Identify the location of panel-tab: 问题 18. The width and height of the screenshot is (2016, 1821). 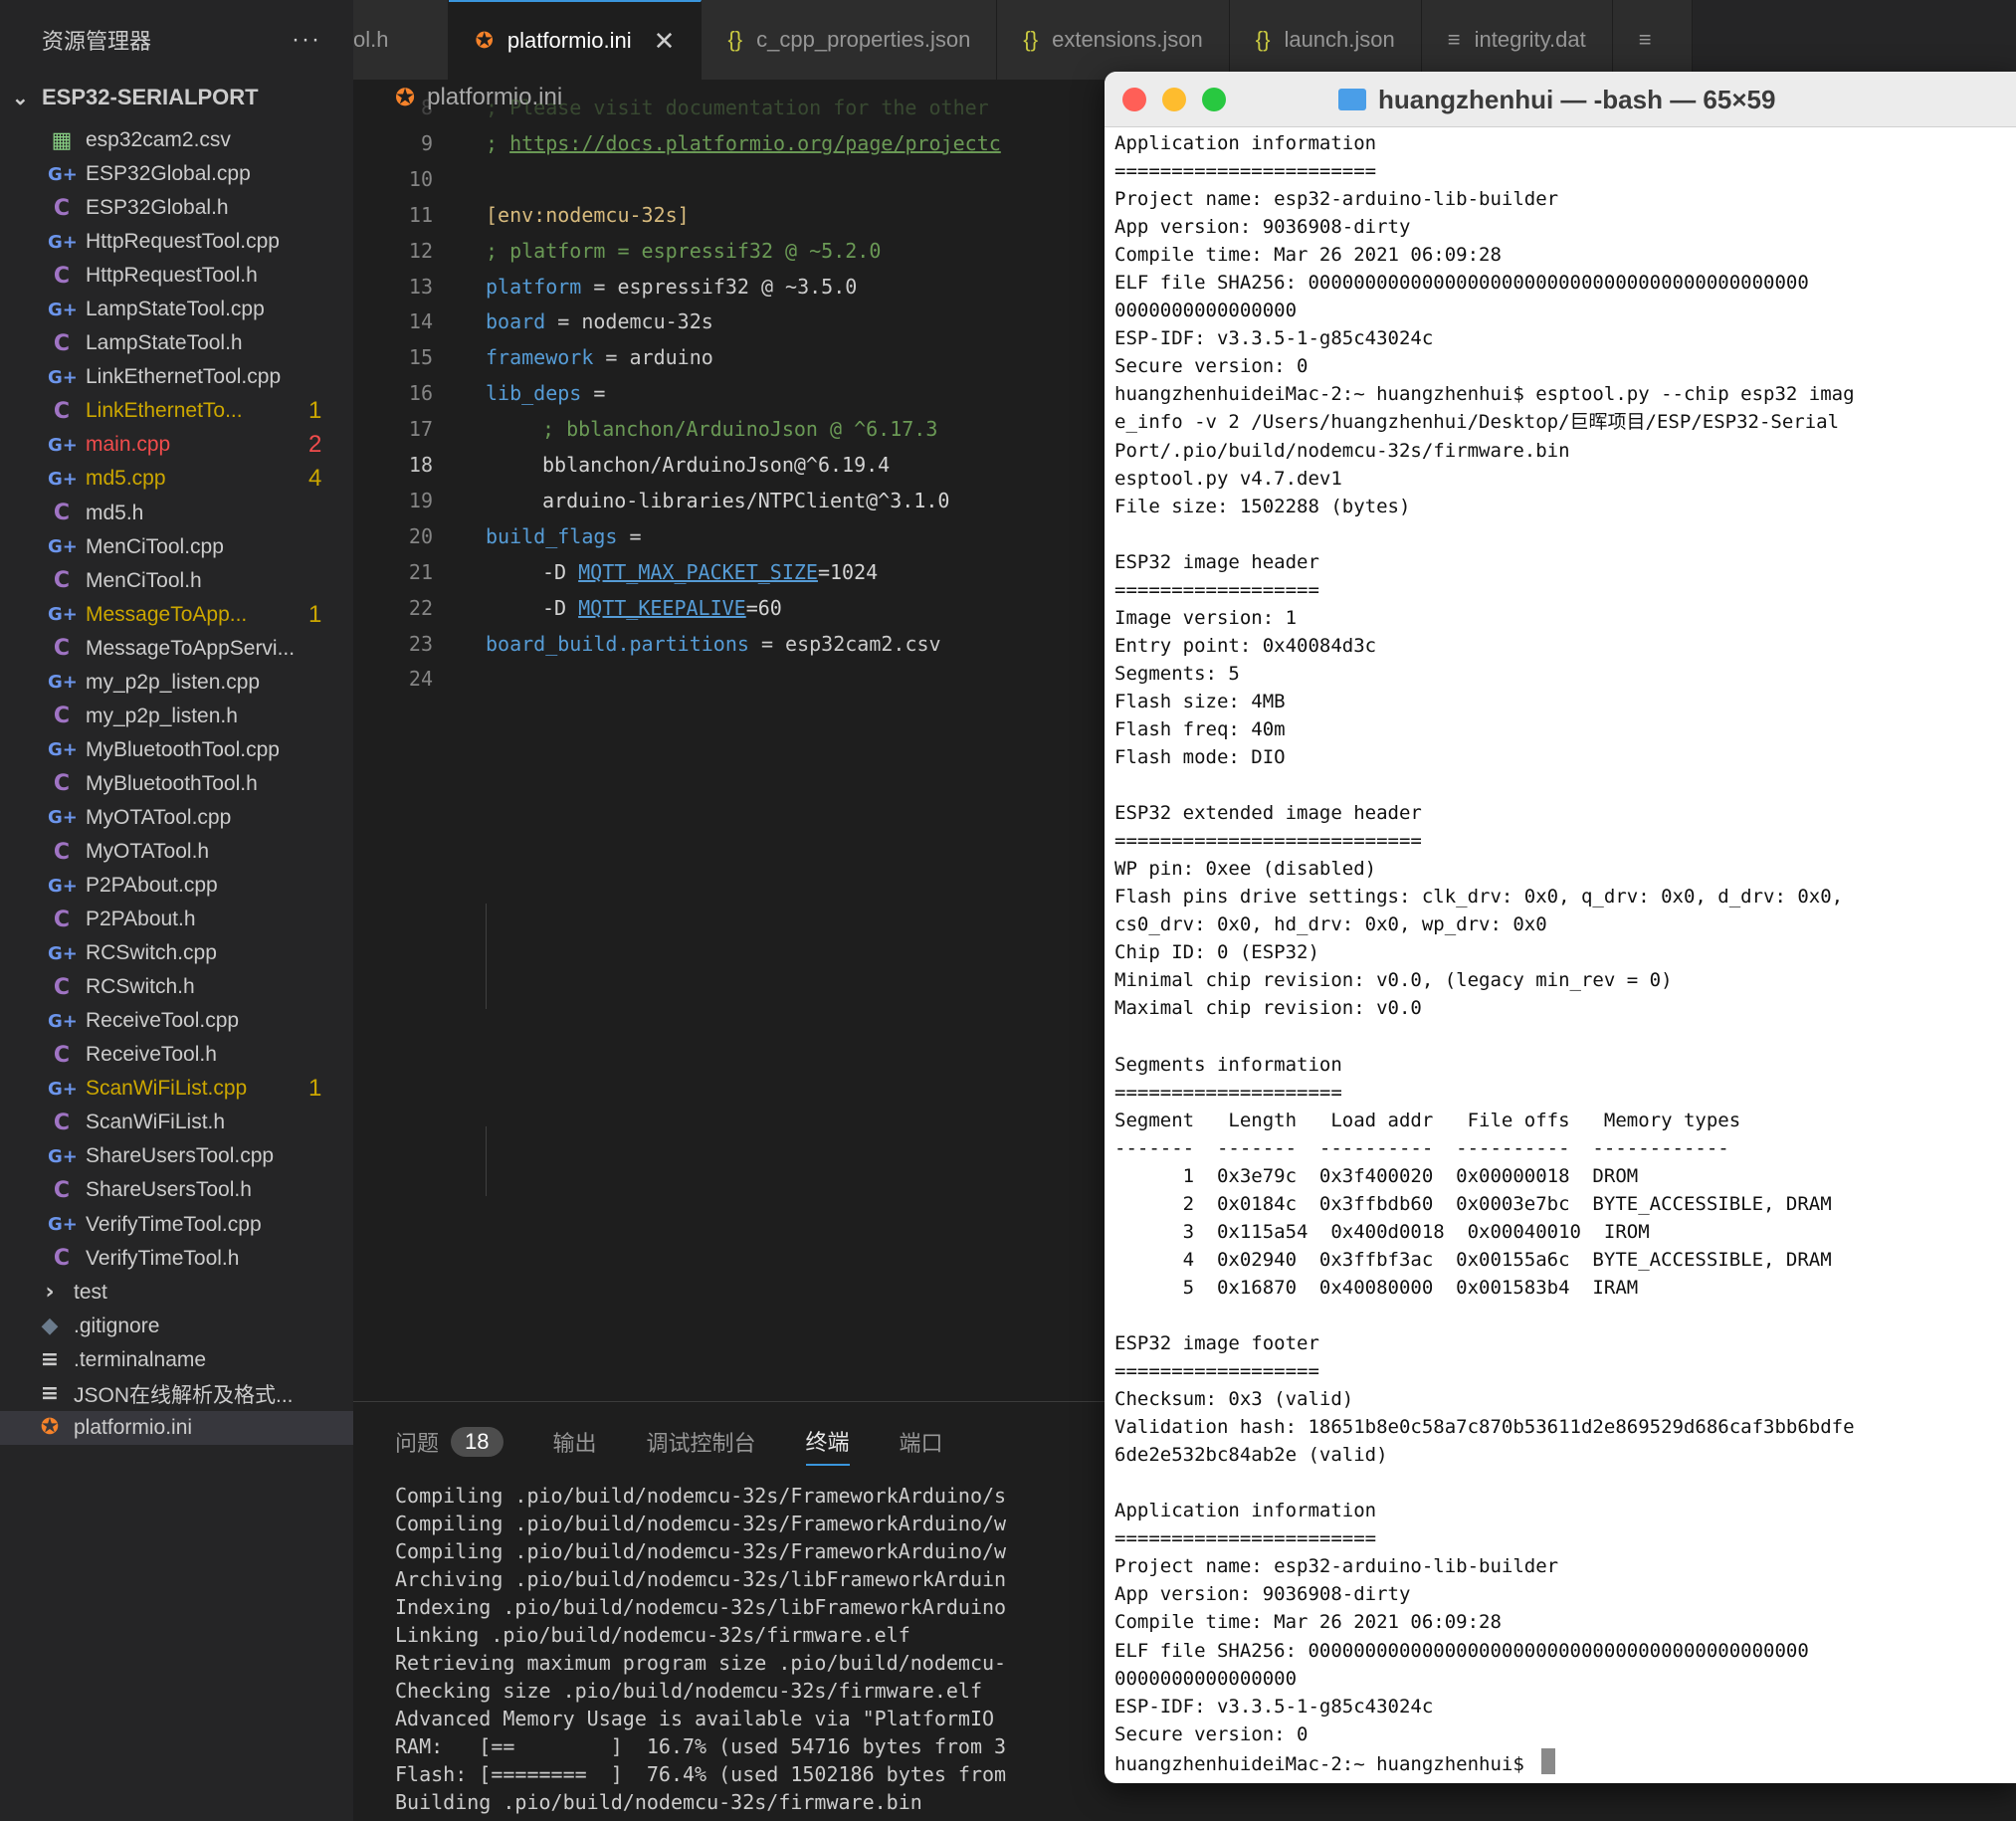
(450, 1442).